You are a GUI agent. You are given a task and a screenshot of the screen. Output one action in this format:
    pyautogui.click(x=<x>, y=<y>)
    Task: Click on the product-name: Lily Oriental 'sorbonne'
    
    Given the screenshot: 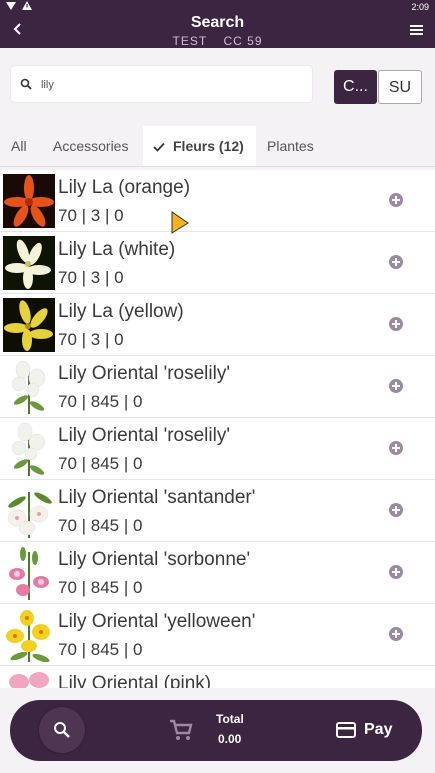 What is the action you would take?
    pyautogui.click(x=154, y=559)
    